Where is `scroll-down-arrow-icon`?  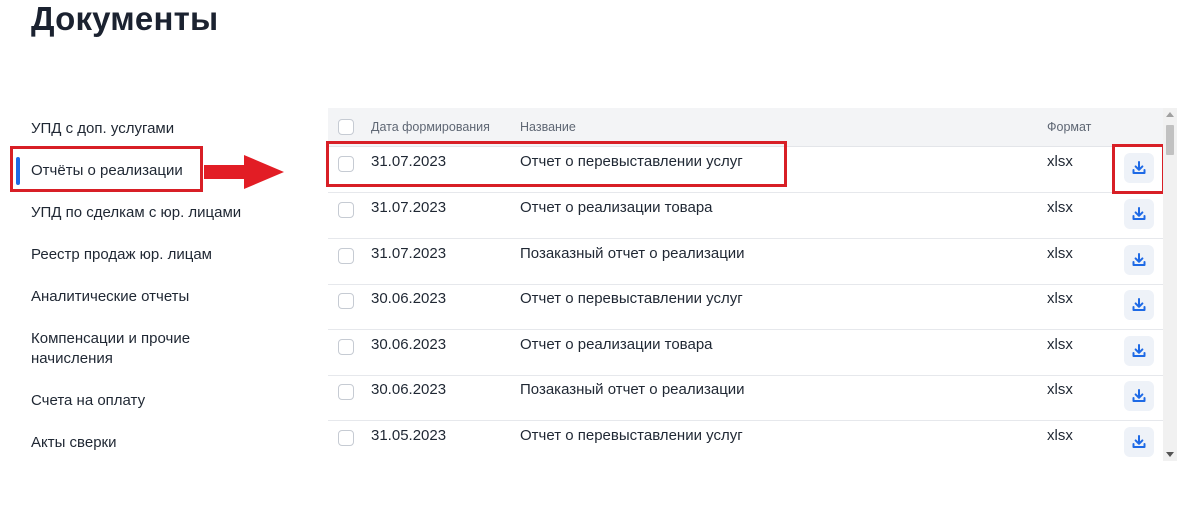
scroll-down-arrow-icon is located at coordinates (1170, 454).